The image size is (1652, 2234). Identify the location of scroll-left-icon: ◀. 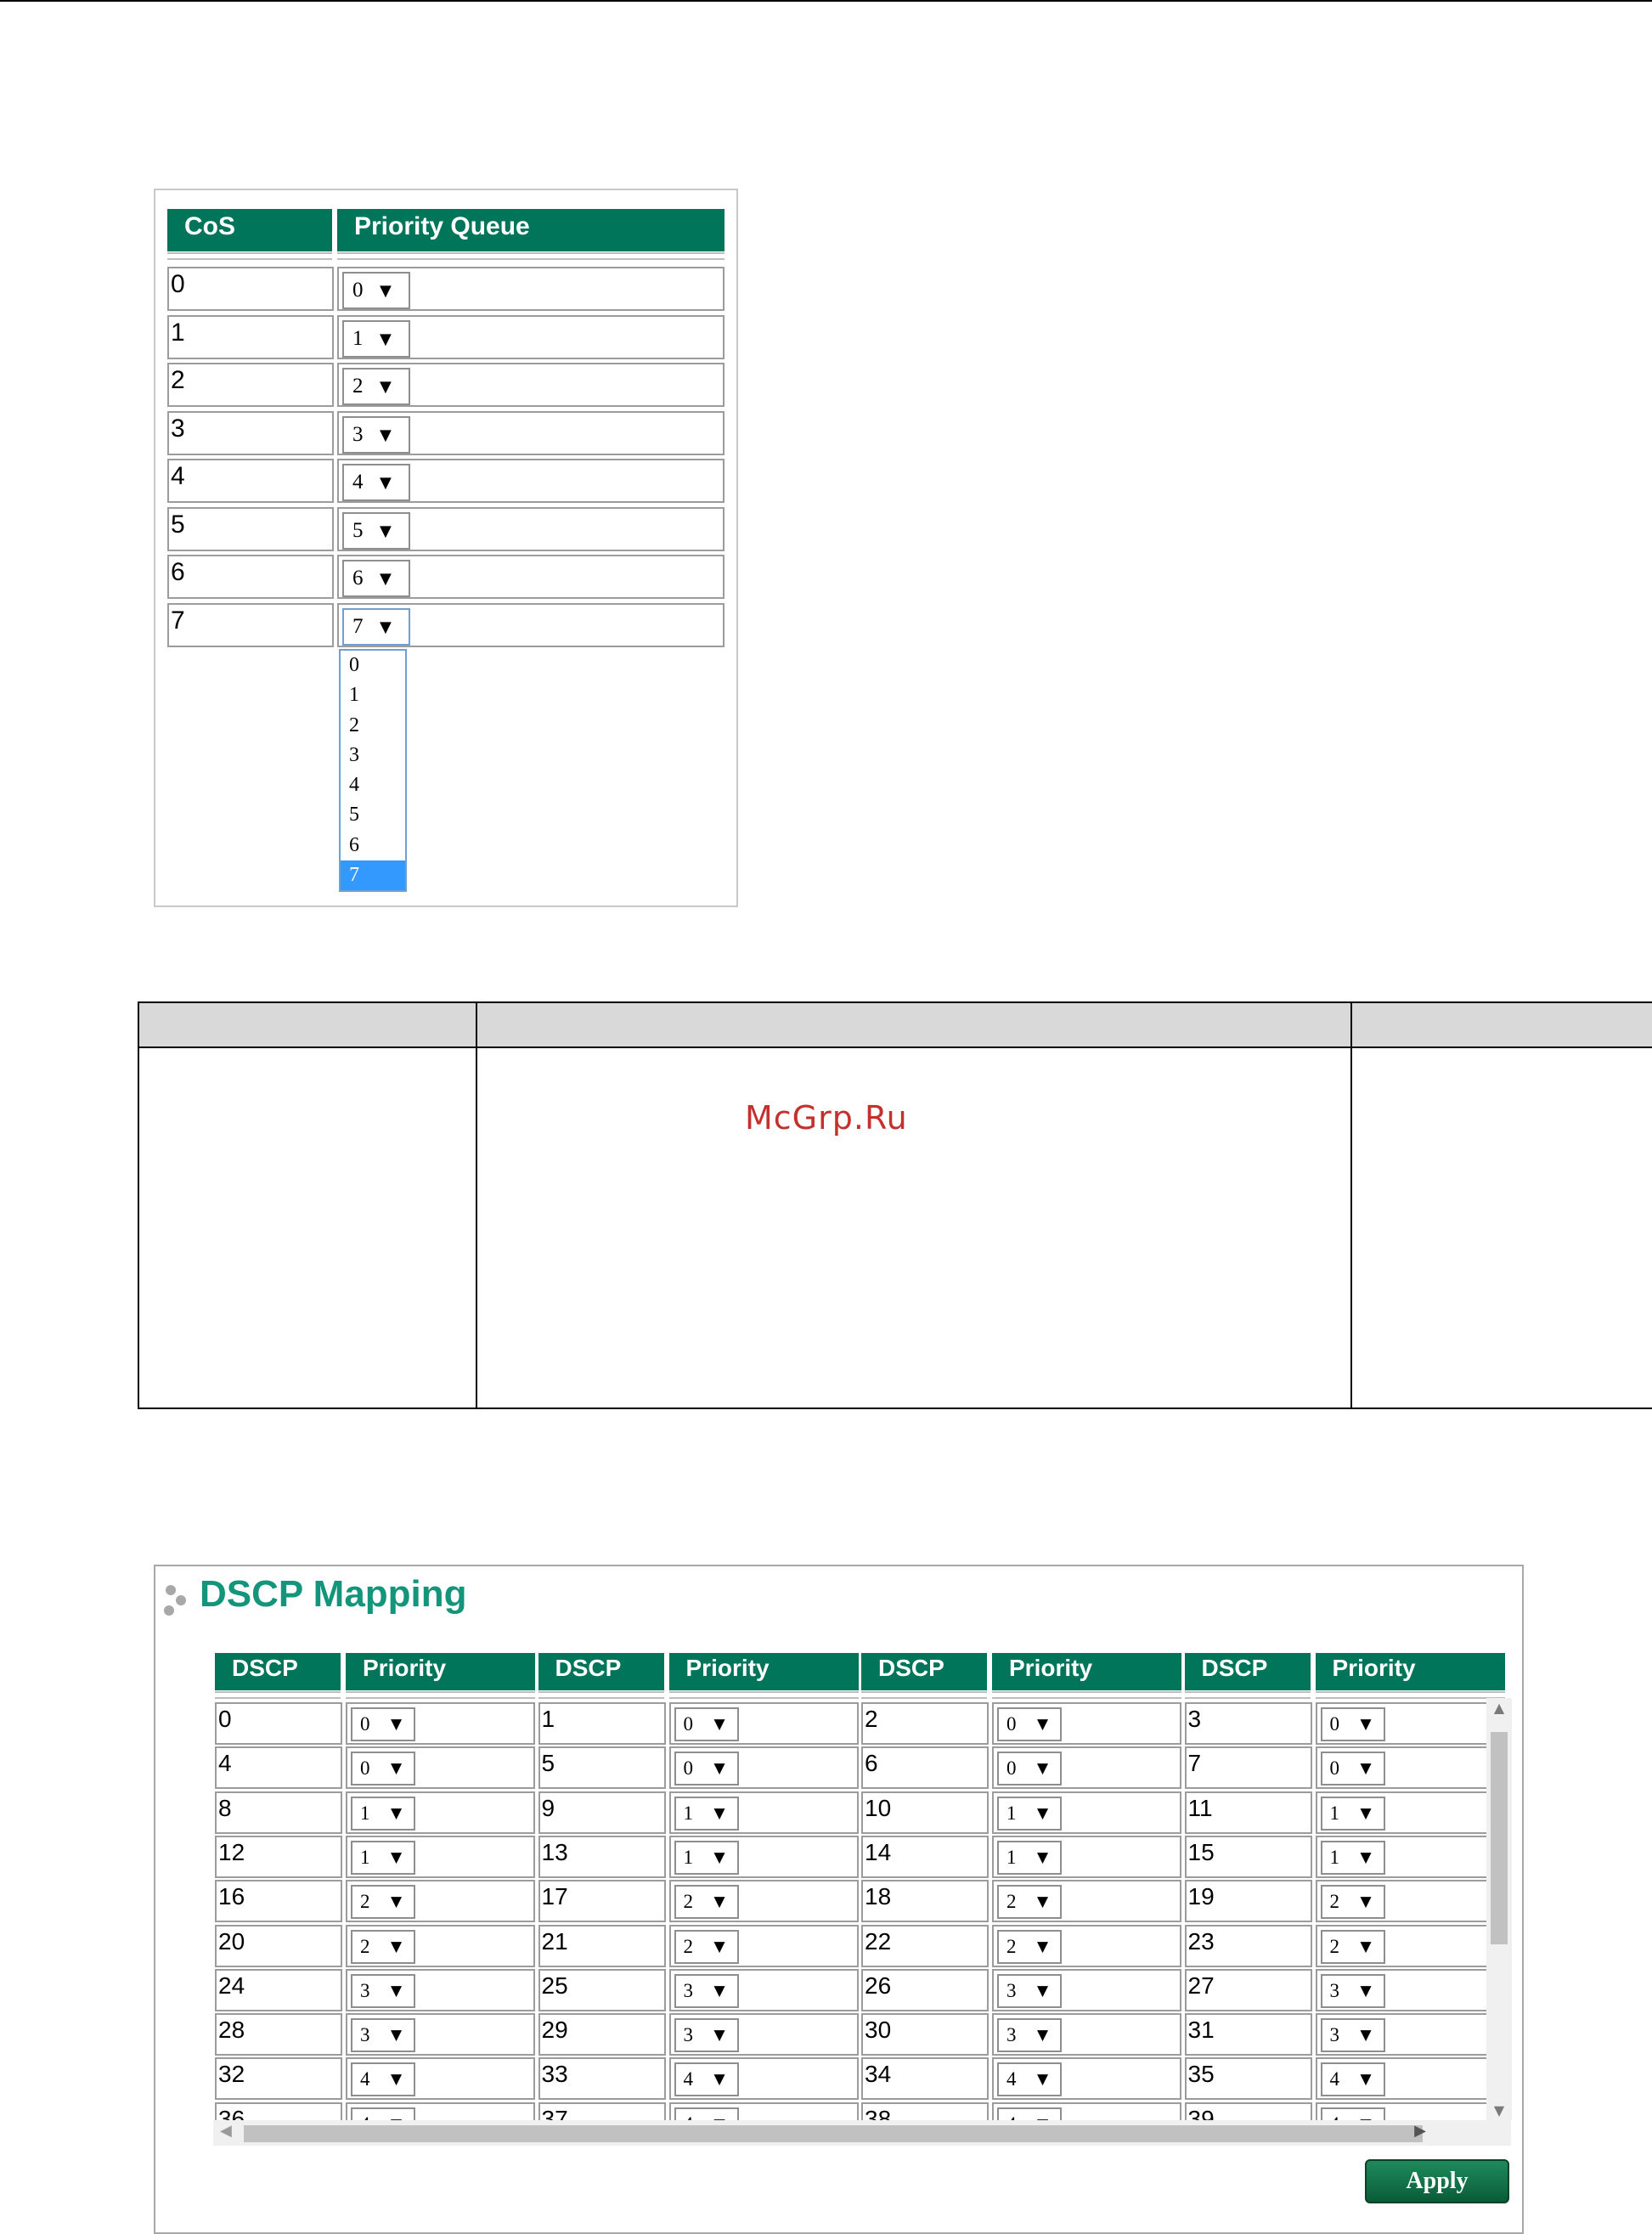
(226, 2131).